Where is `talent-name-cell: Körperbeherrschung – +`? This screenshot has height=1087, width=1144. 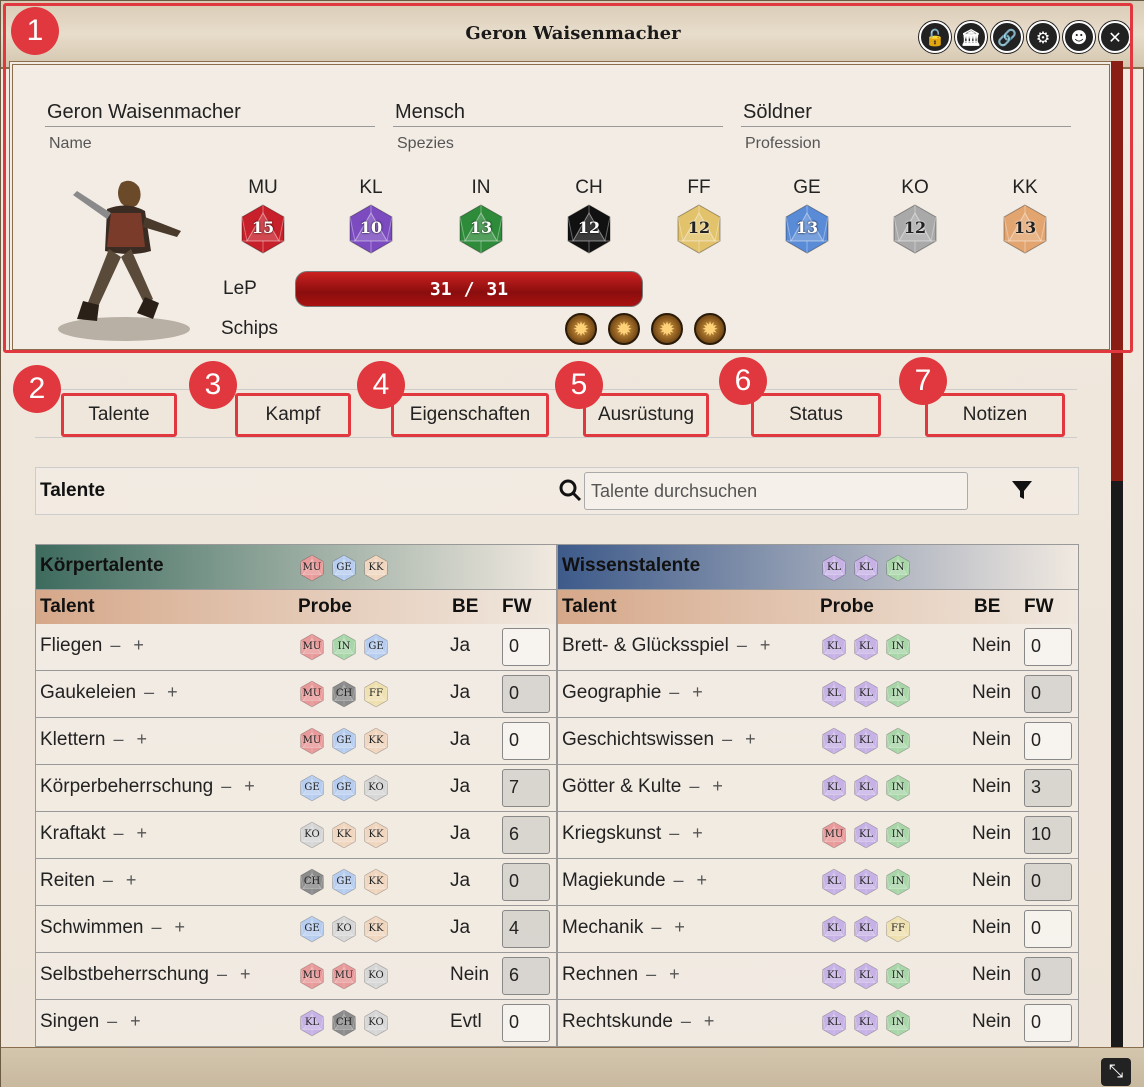 talent-name-cell: Körperbeherrschung – + is located at coordinates (149, 787).